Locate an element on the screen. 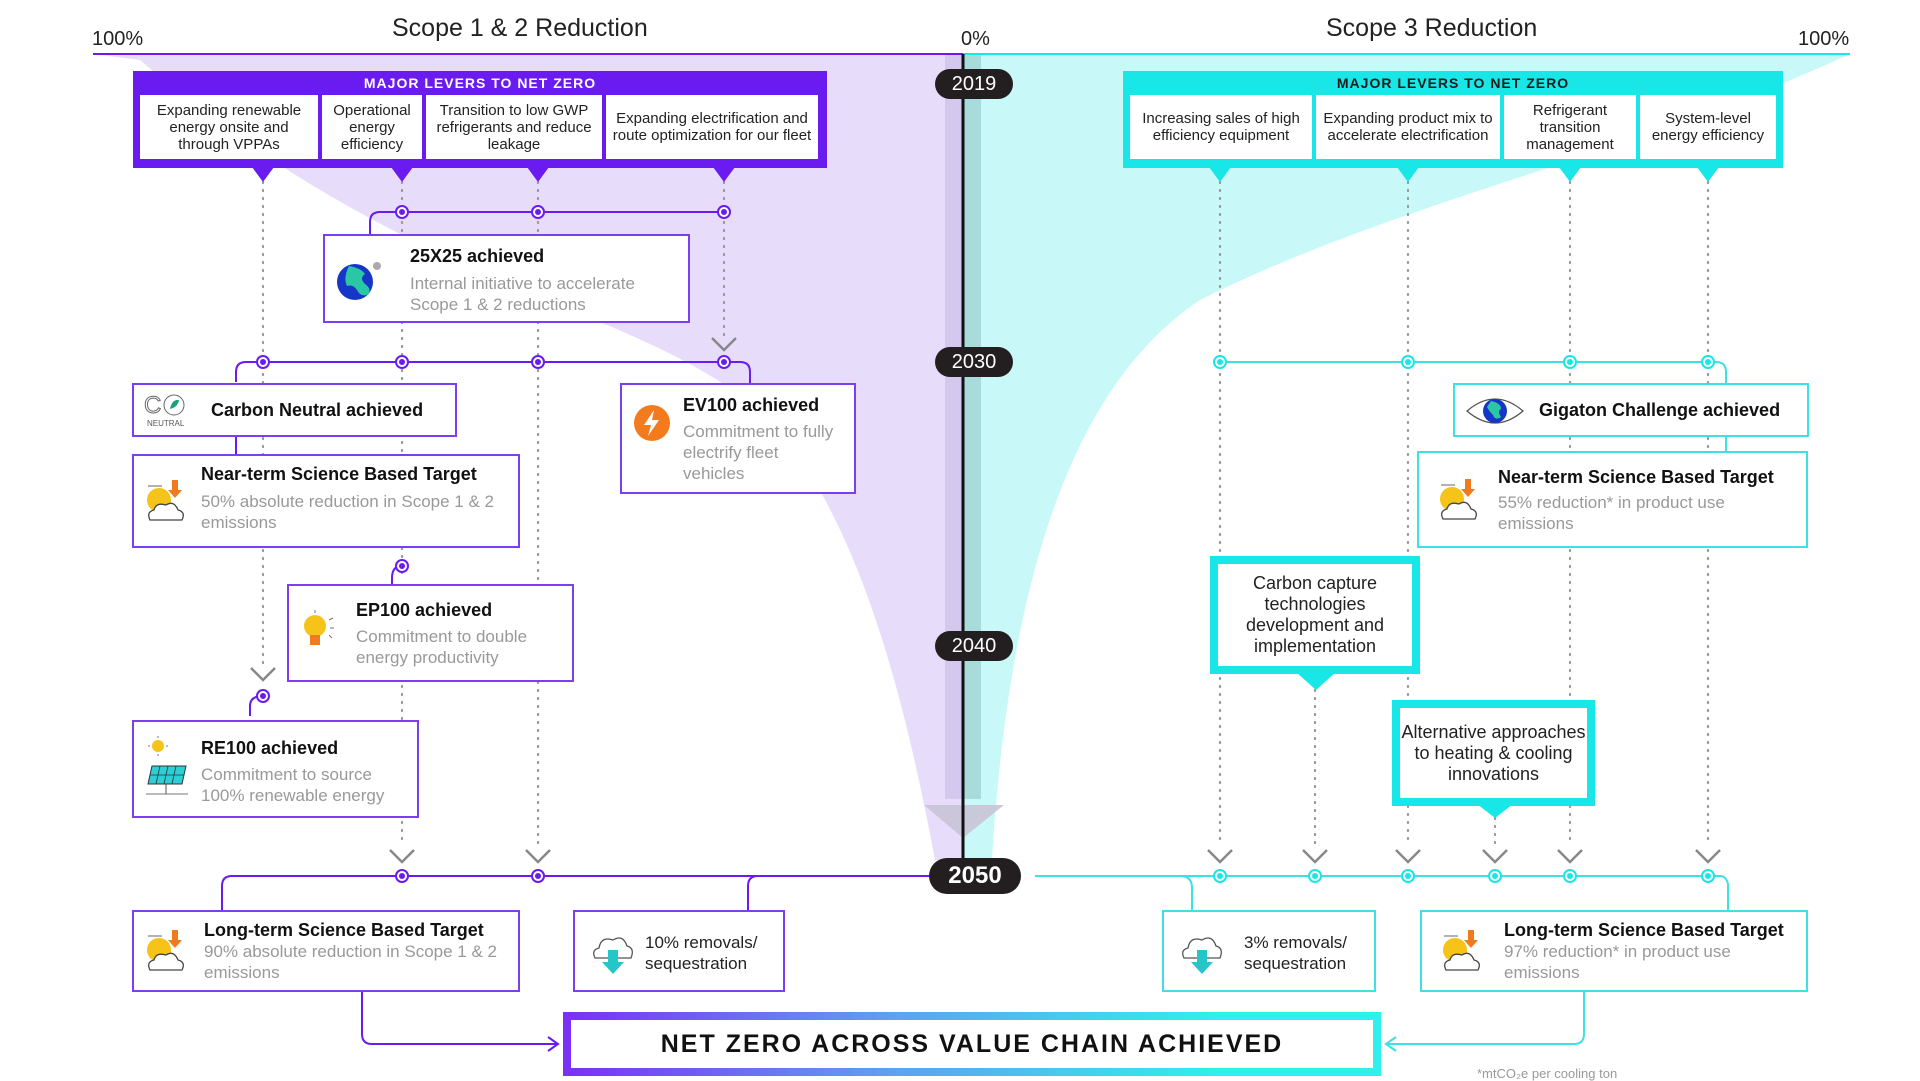  scope12-center-band is located at coordinates (954, 426).